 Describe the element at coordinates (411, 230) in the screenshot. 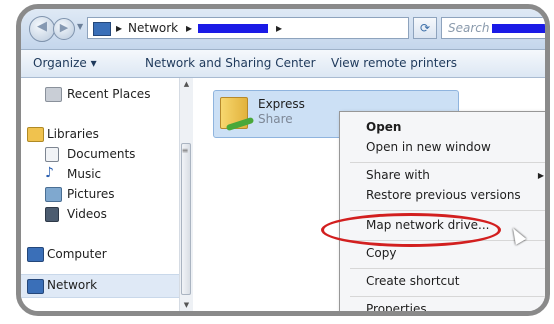

I see `highlight-ellipse` at that location.